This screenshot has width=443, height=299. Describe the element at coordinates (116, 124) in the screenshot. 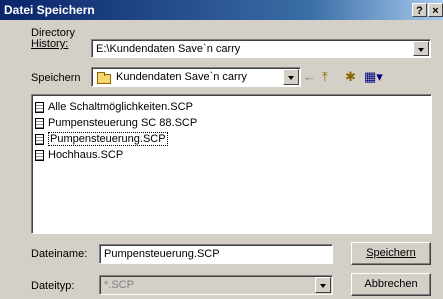

I see `list-item: Pumpensteuerung SC 88.SCP` at that location.